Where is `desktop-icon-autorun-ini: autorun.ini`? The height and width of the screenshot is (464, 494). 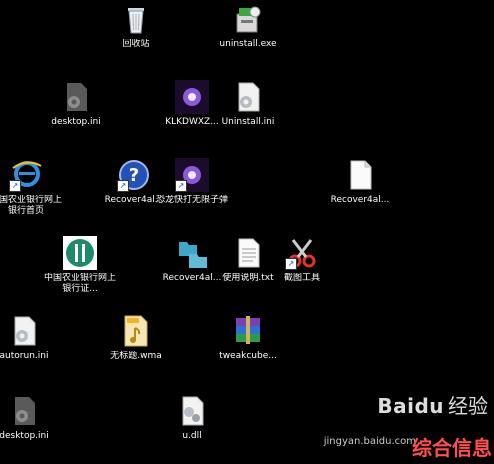 desktop-icon-autorun-ini: autorun.ini is located at coordinates (31, 338).